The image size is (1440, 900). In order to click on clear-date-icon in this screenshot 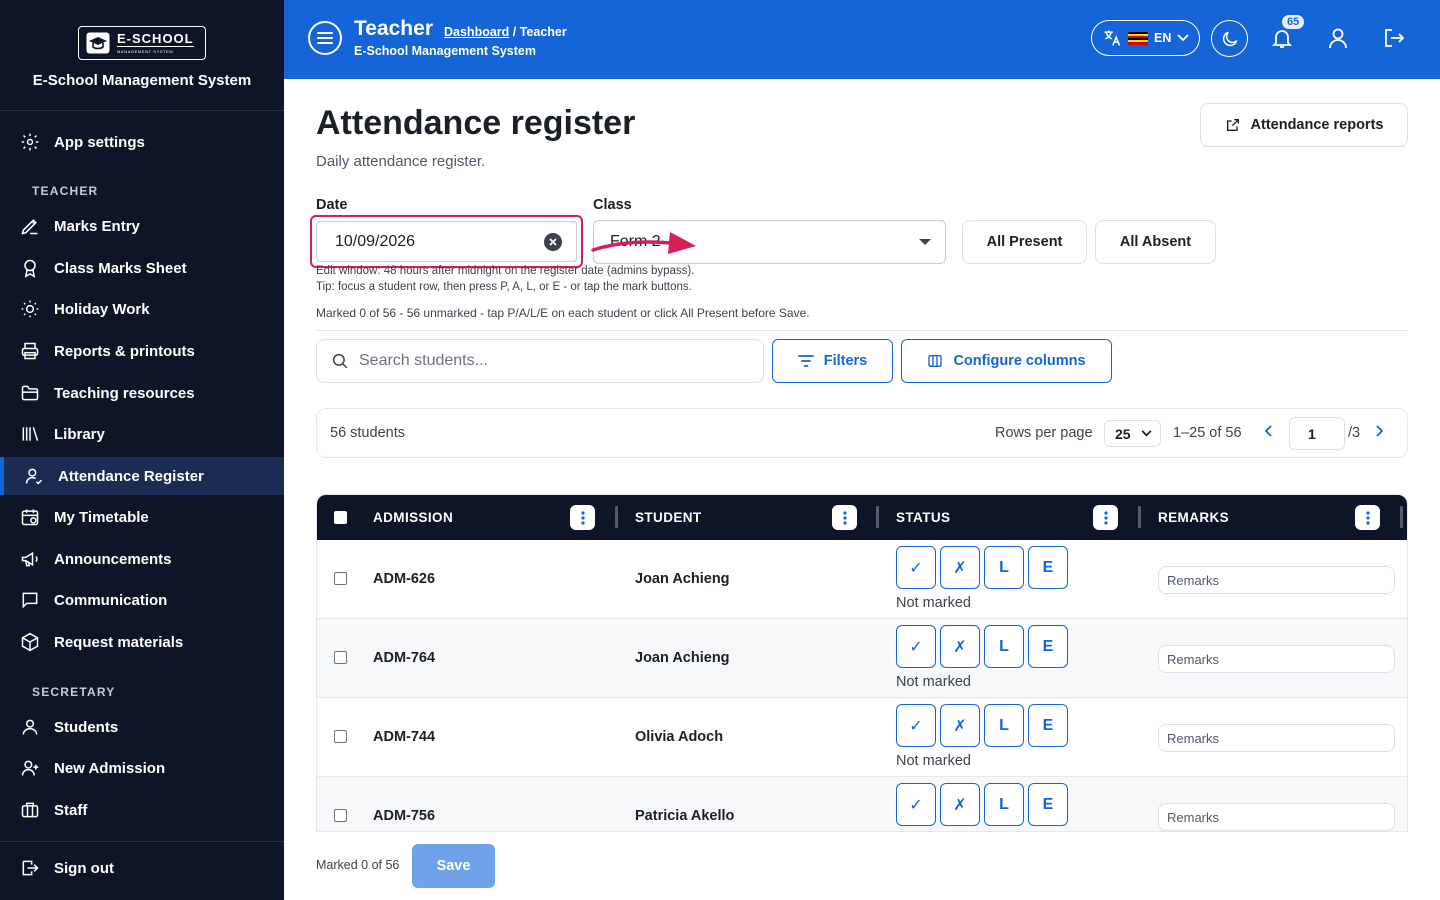, I will do `click(553, 241)`.